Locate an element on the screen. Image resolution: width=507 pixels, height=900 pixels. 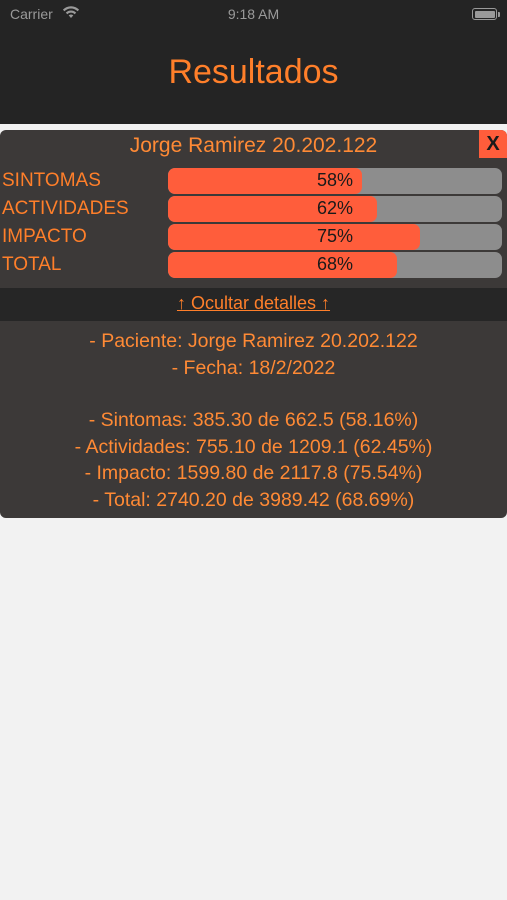
bar-row-actividades: ACTIVIDADES 62% is located at coordinates (253, 210).